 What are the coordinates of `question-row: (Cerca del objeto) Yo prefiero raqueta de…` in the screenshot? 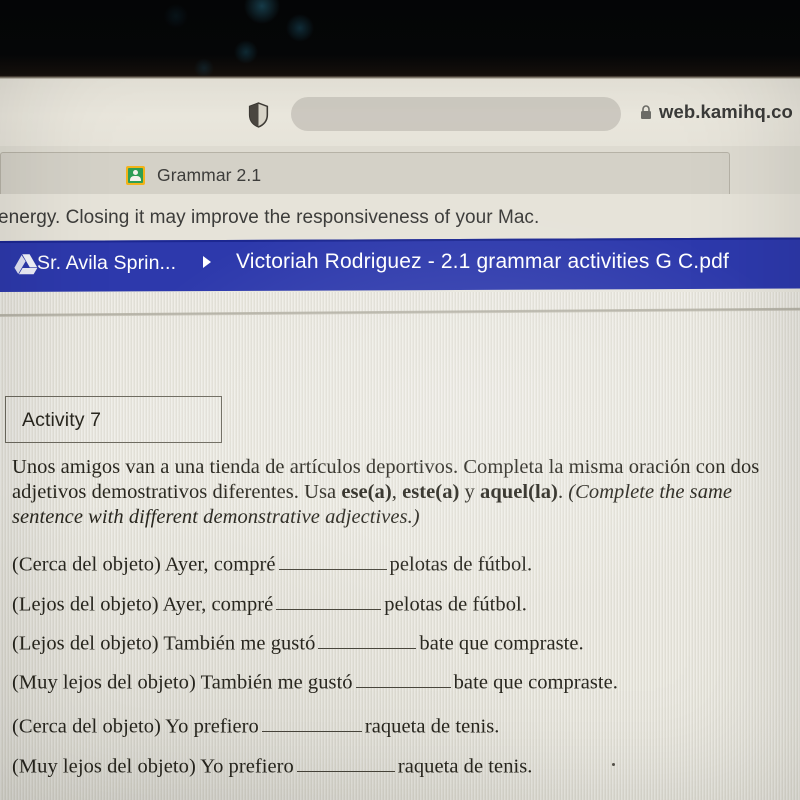 It's located at (255, 725).